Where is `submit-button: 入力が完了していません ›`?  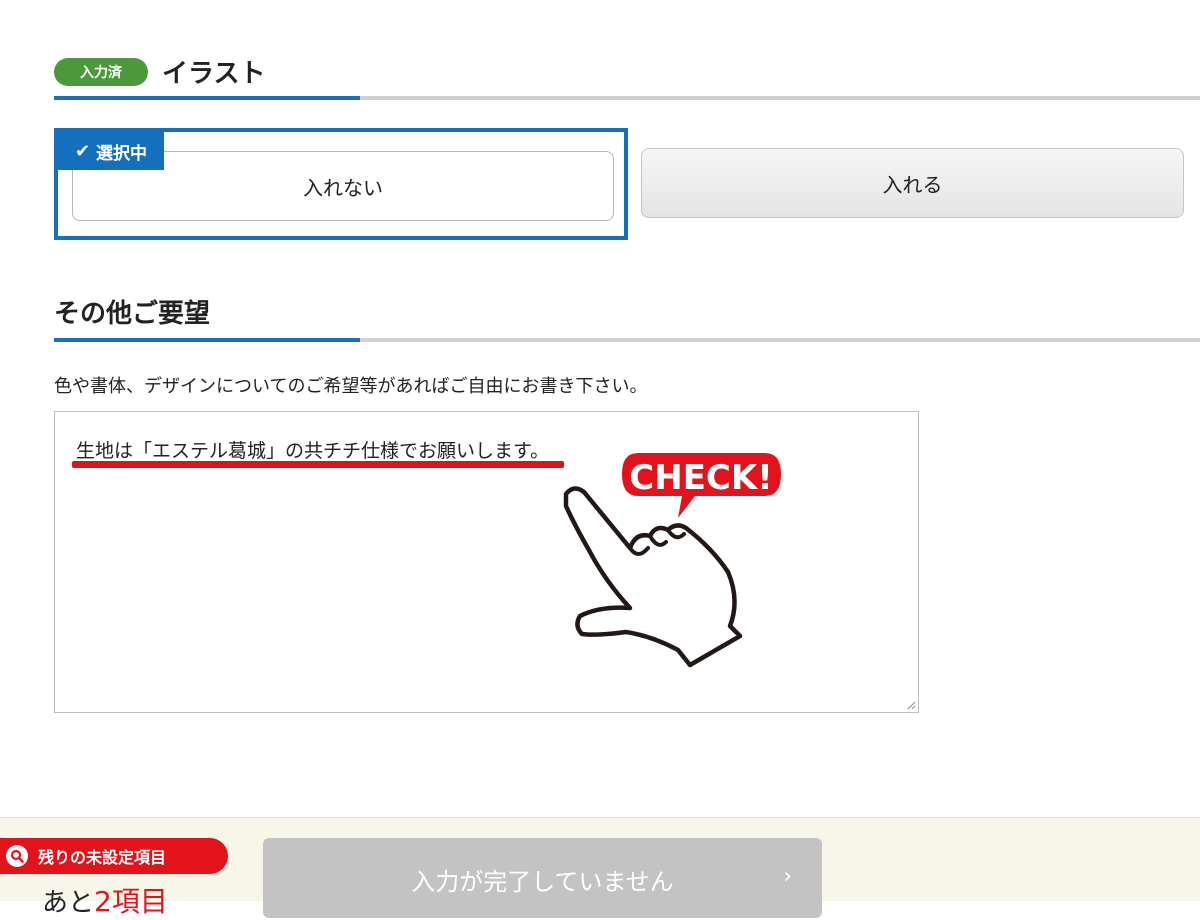
submit-button: 入力が完了していません › is located at coordinates (542, 878).